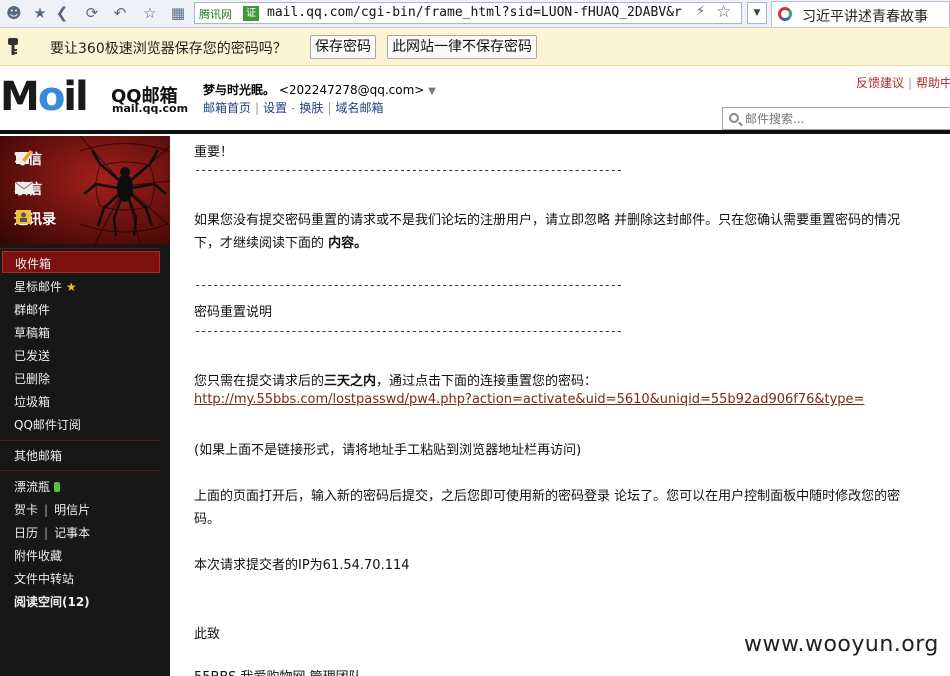  What do you see at coordinates (32, 378) in the screenshot?
I see `folder-deleted: 已删除` at bounding box center [32, 378].